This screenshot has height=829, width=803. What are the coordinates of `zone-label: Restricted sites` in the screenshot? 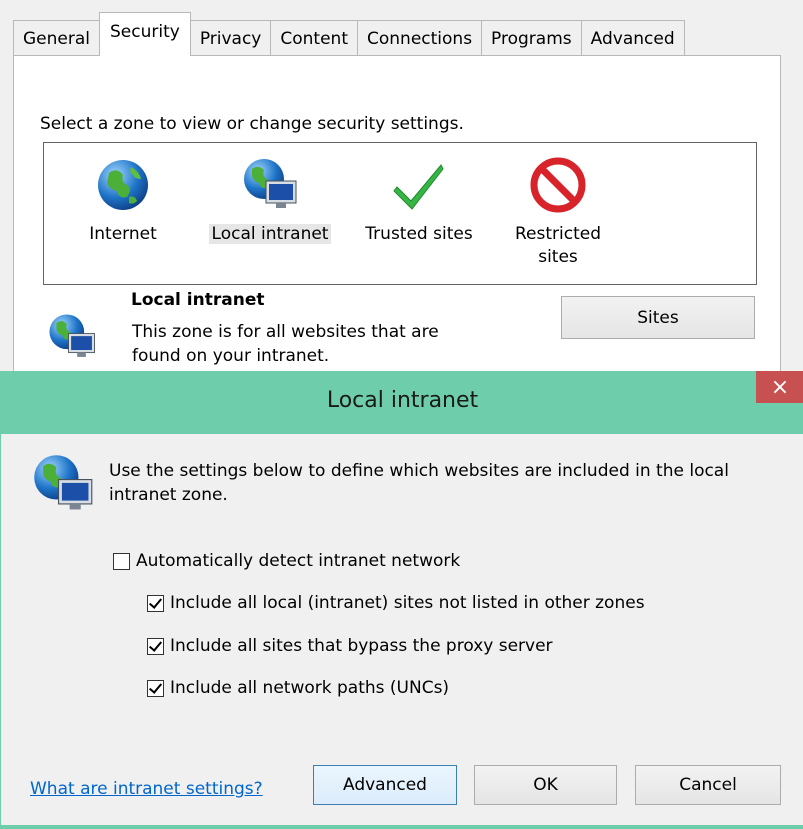 It's located at (557, 245).